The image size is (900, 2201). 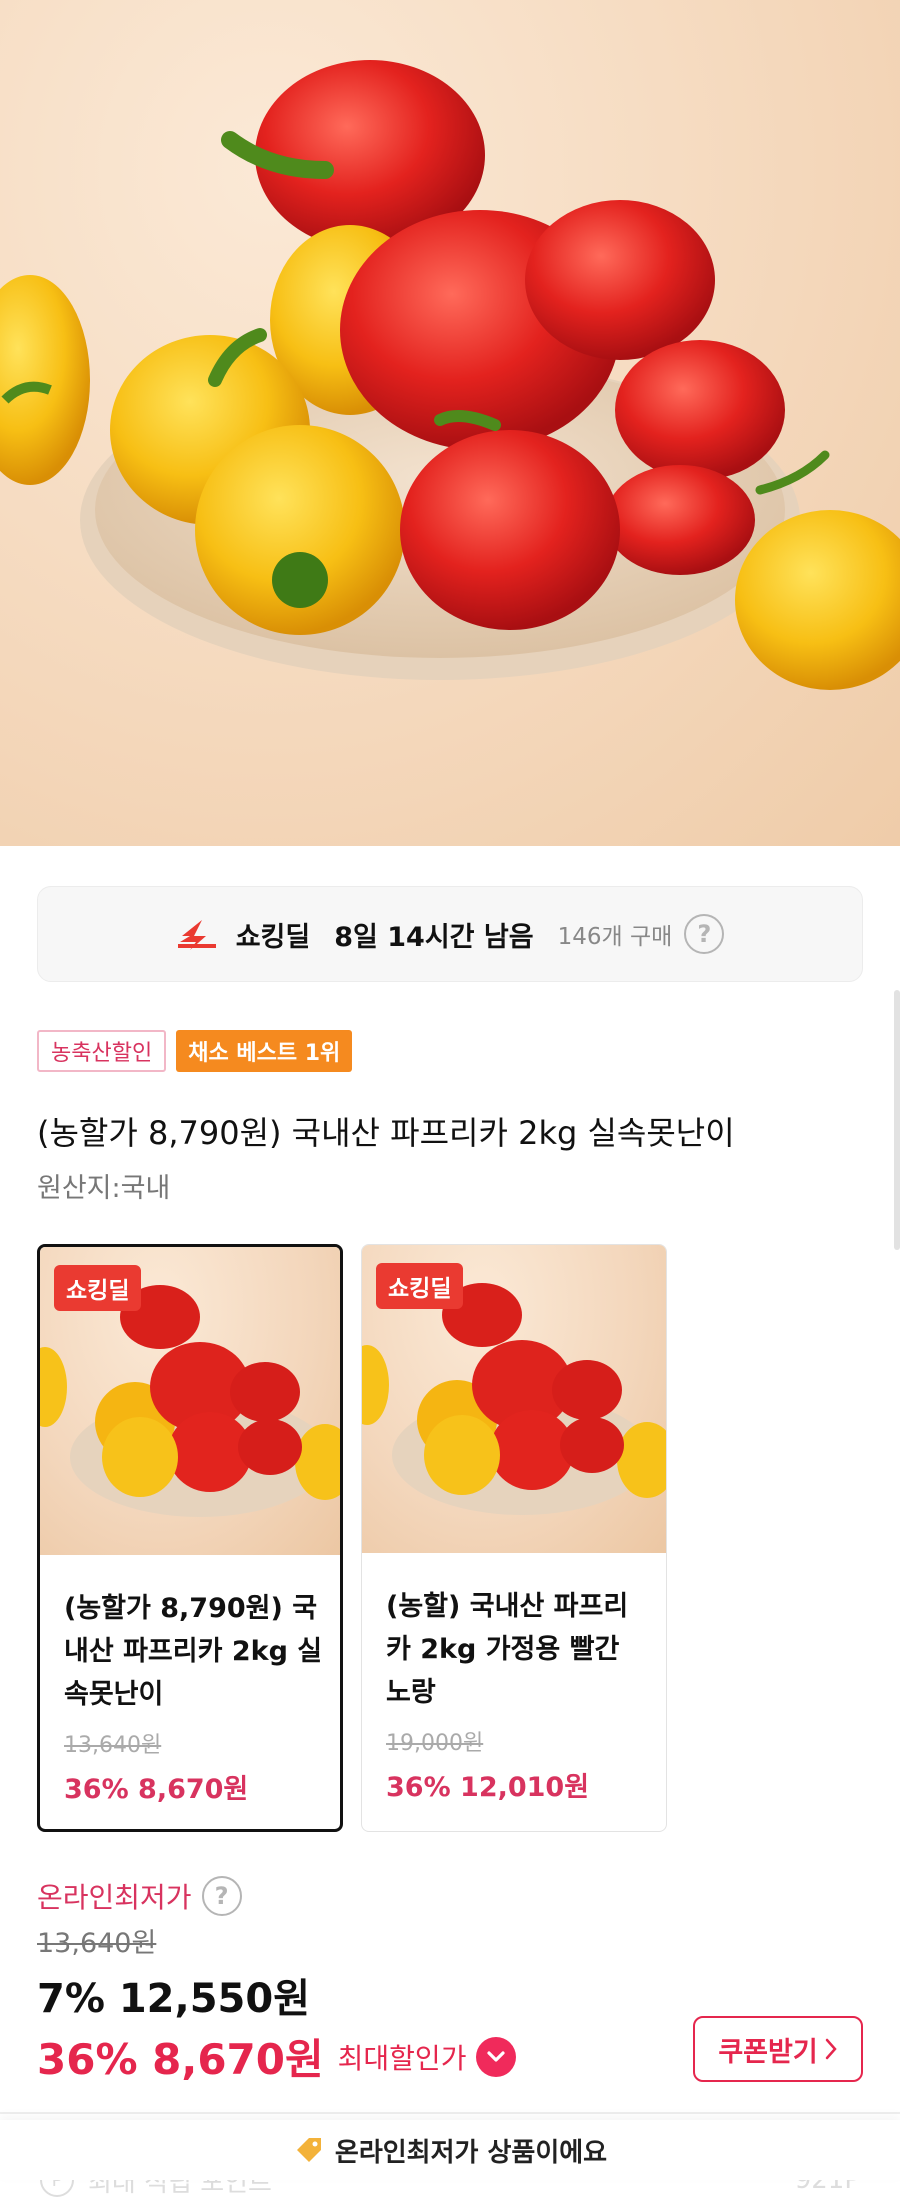 I want to click on max-discount-label: 최대할인가, so click(x=402, y=2058).